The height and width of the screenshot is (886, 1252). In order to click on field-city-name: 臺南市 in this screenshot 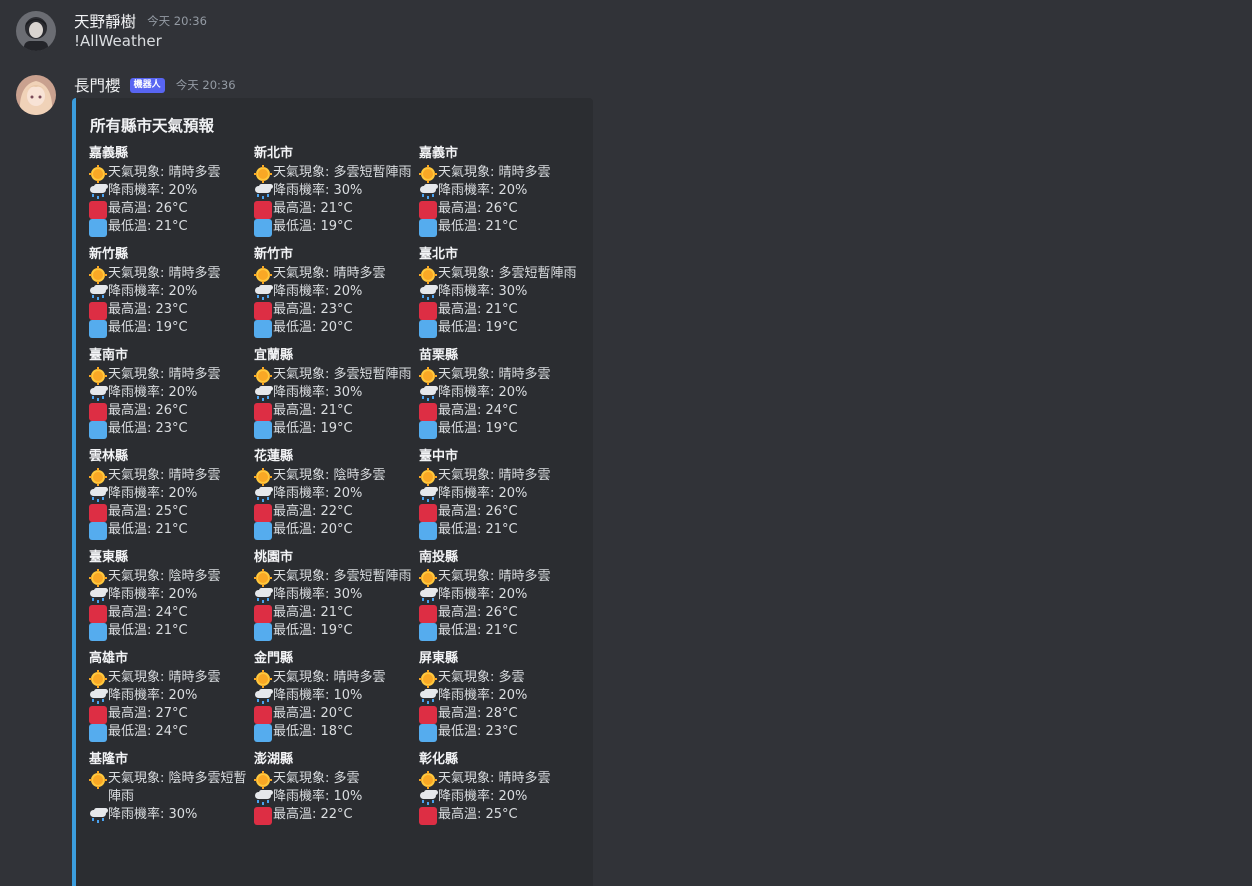, I will do `click(109, 355)`.